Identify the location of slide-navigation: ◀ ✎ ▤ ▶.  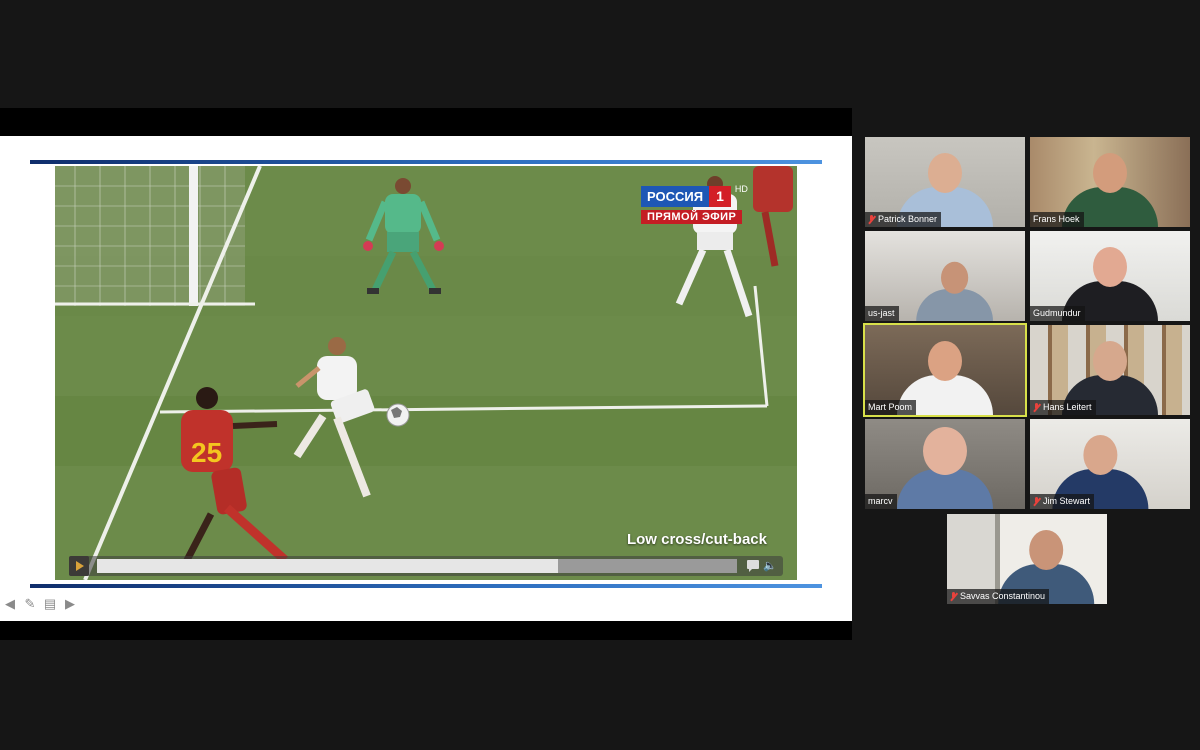
(40, 604).